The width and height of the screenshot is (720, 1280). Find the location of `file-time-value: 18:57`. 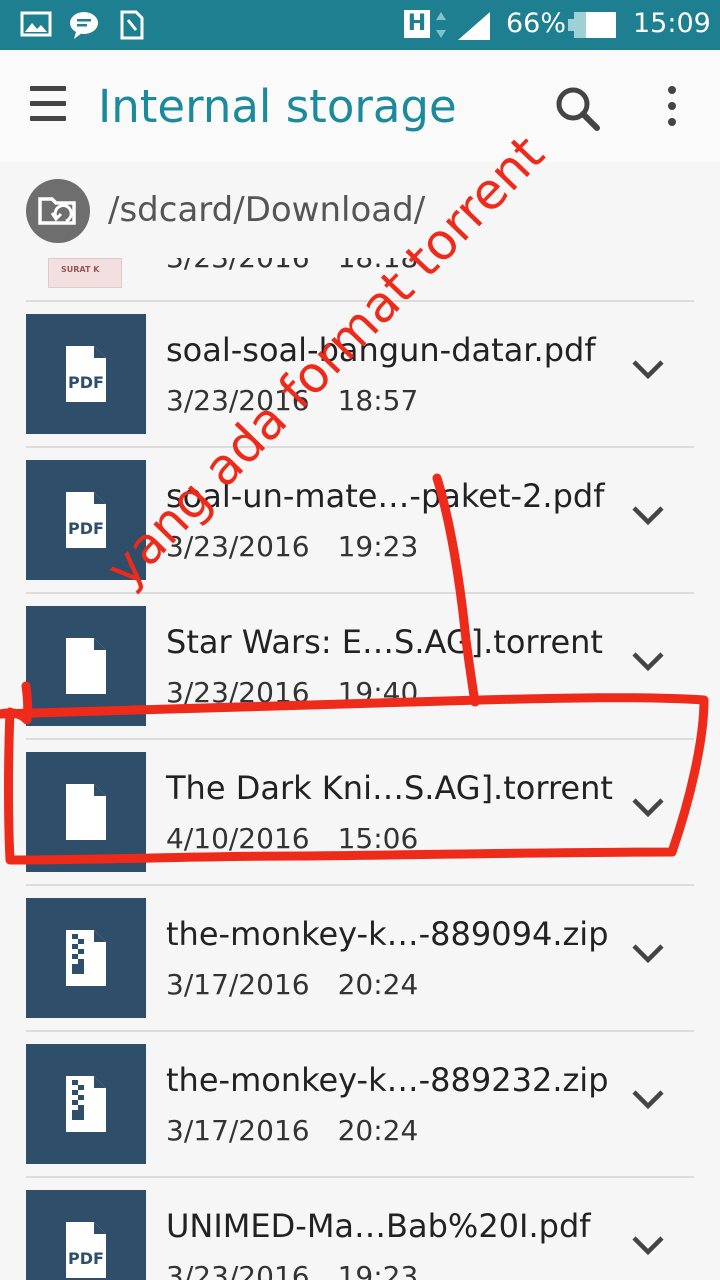

file-time-value: 18:57 is located at coordinates (378, 400).